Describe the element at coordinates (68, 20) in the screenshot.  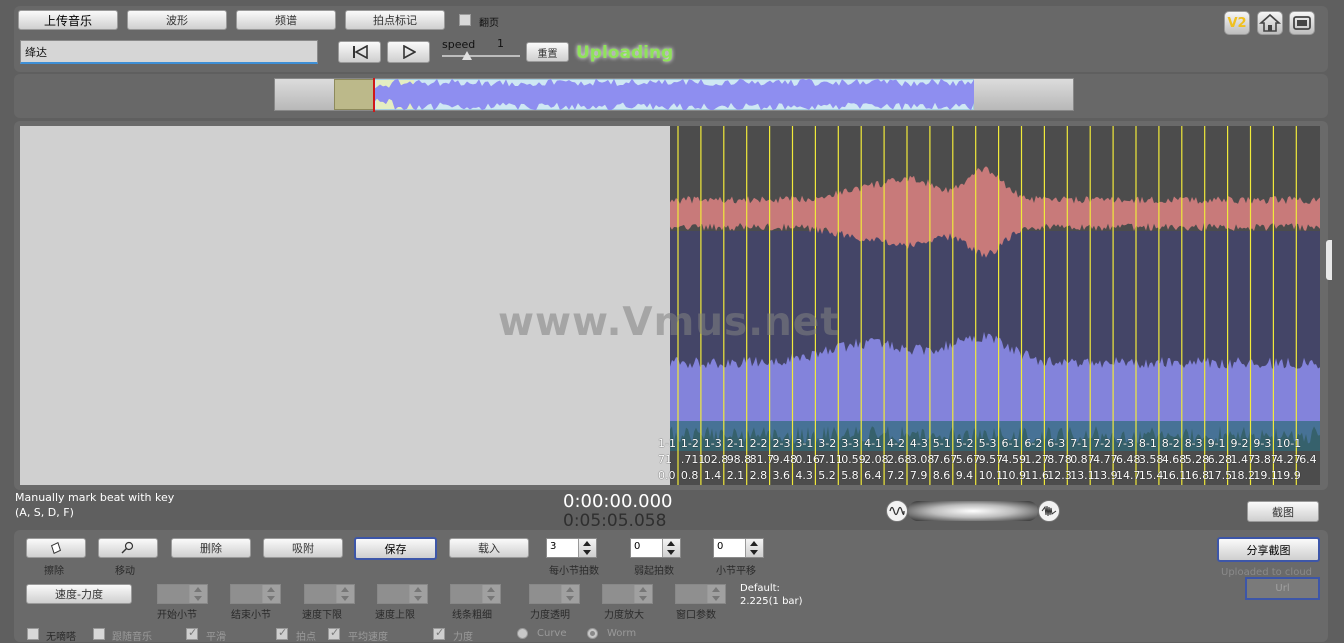
I see `upload-music-button: 上传音乐` at that location.